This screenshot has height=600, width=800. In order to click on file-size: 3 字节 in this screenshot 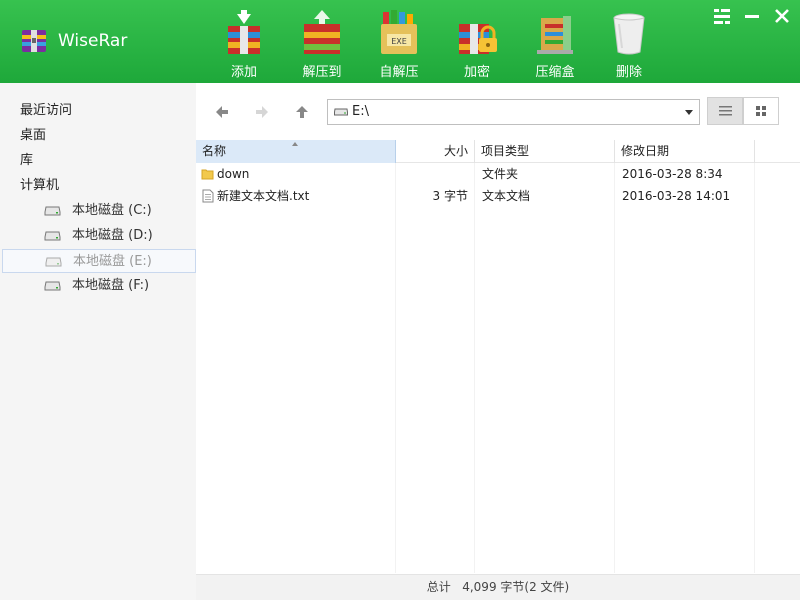, I will do `click(450, 196)`.